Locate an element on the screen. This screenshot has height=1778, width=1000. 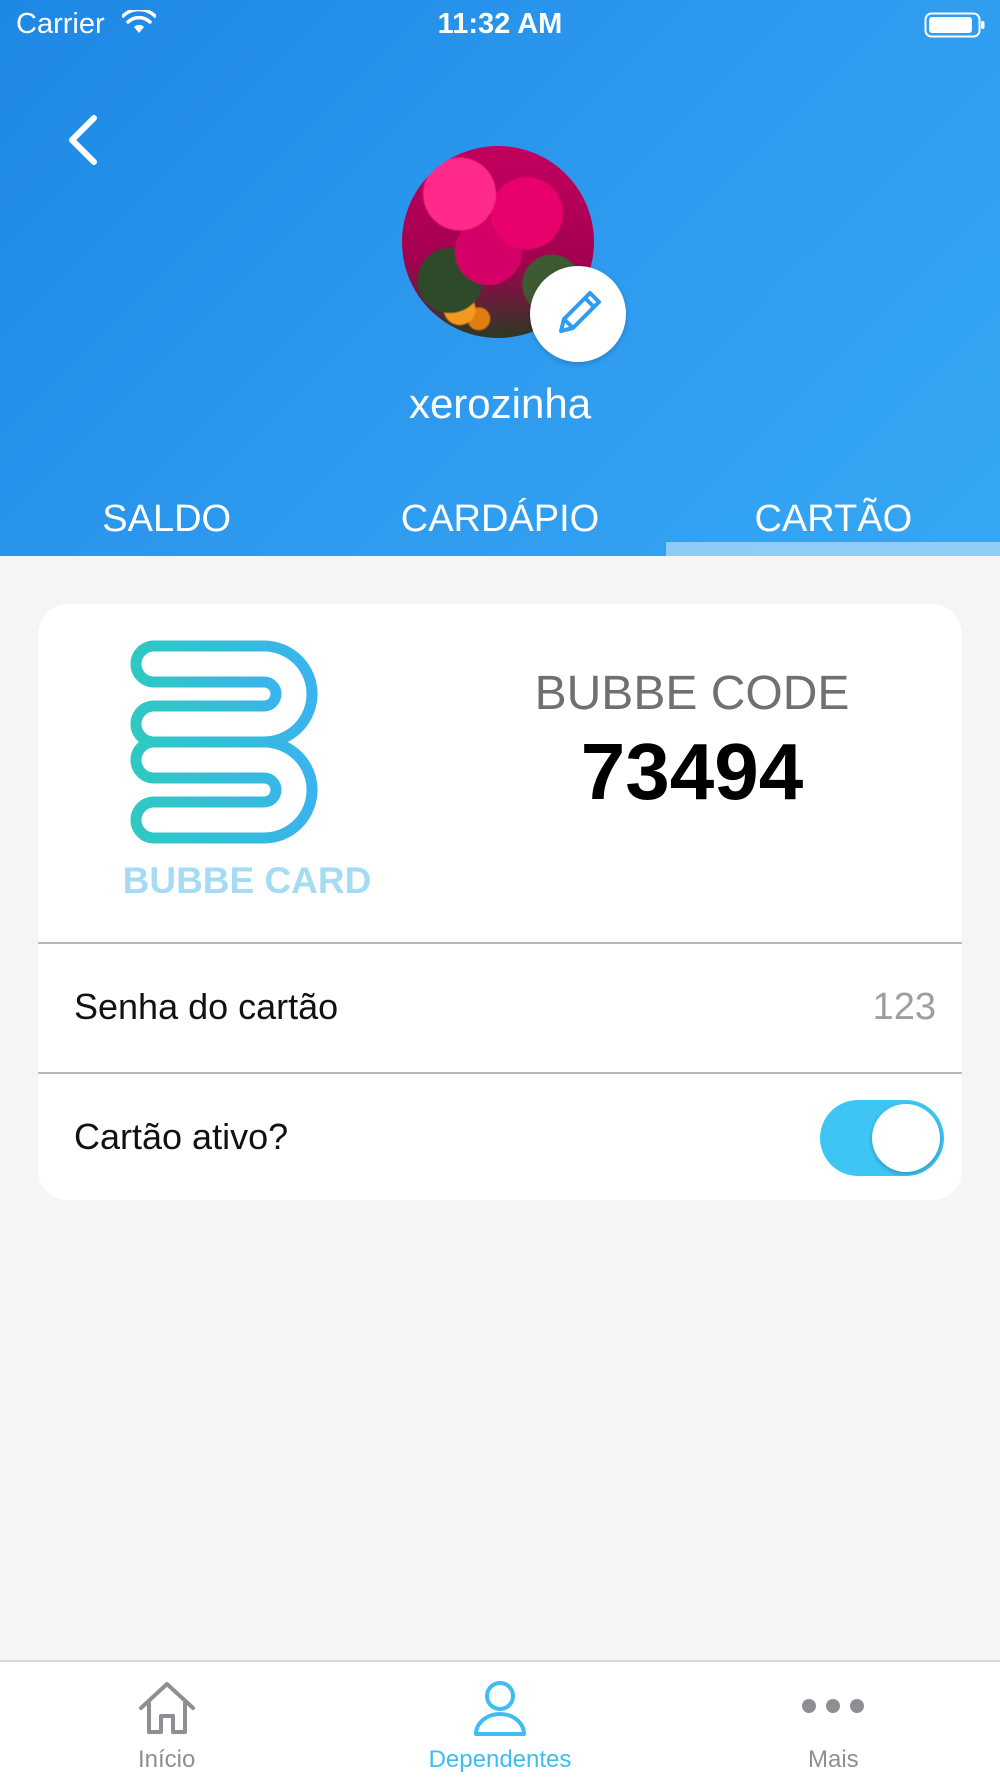
bubbe-logo-icon is located at coordinates (224, 742).